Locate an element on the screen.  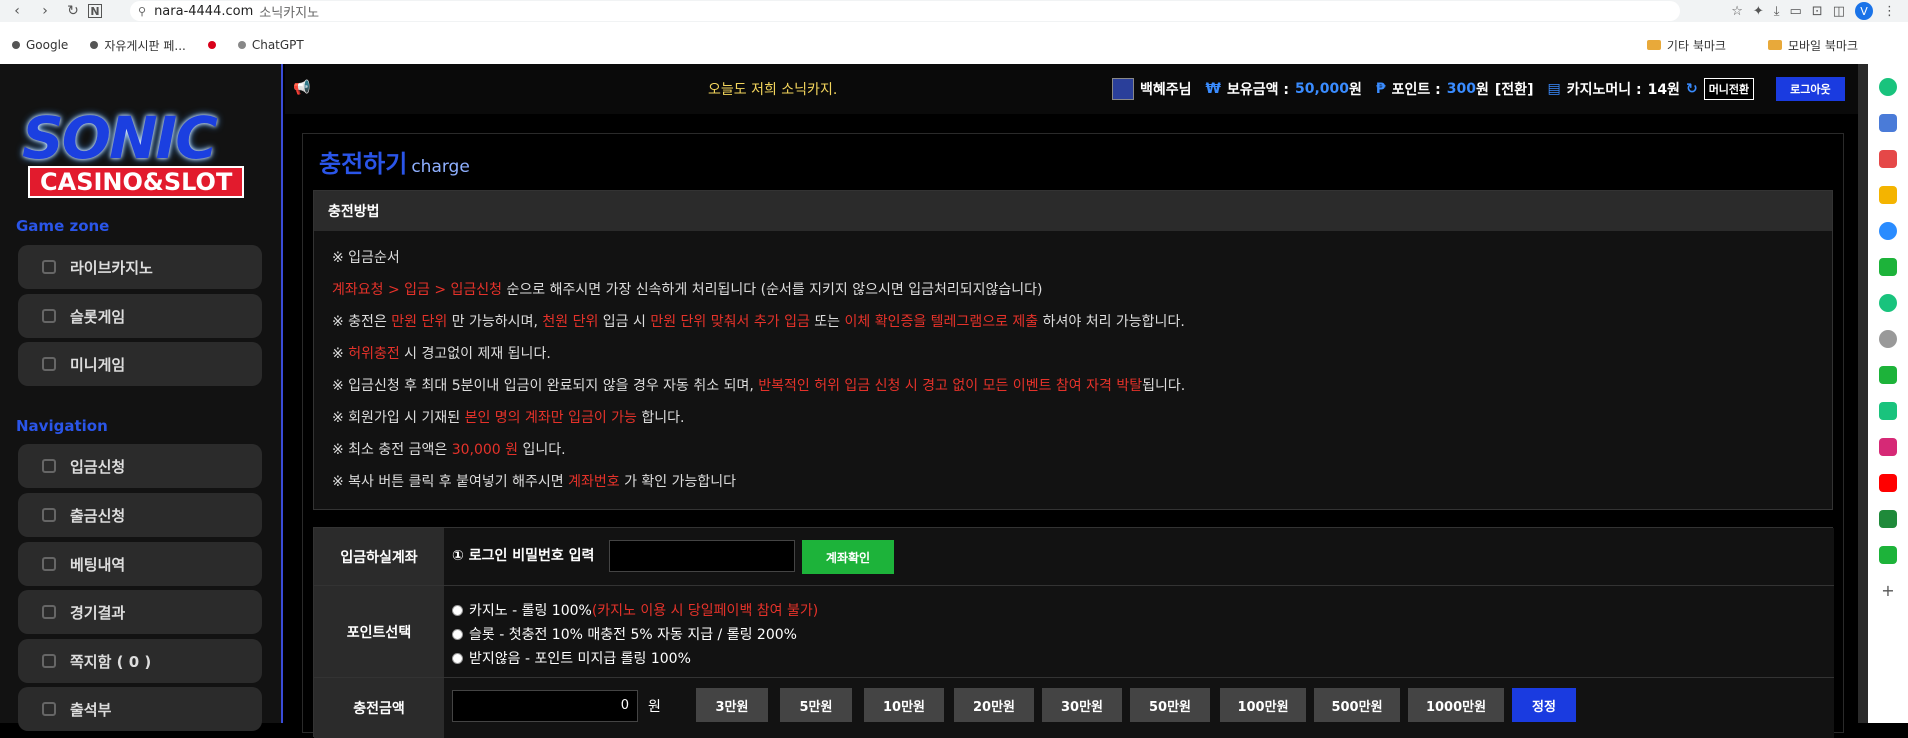
download-icon: ⤓ is located at coordinates (1777, 11).